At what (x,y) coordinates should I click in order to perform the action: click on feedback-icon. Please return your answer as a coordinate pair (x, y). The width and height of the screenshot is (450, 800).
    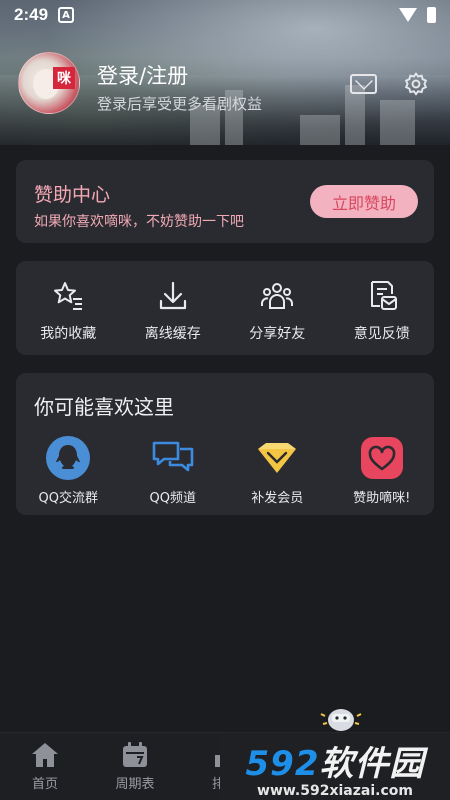
    Looking at the image, I should click on (383, 295).